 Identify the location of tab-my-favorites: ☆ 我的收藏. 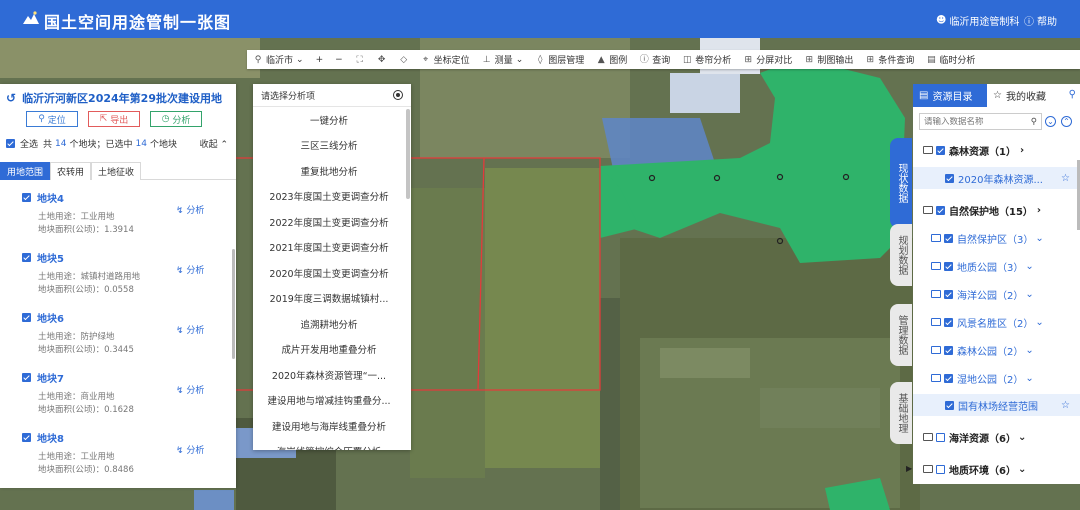
(1019, 95).